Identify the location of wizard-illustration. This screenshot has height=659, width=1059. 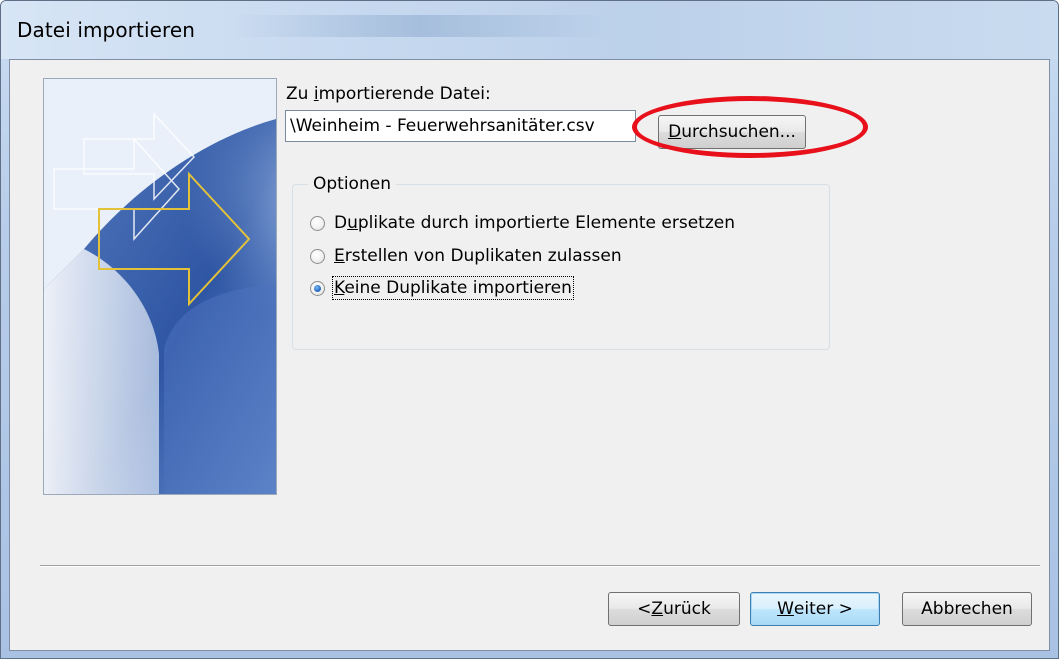
(160, 286).